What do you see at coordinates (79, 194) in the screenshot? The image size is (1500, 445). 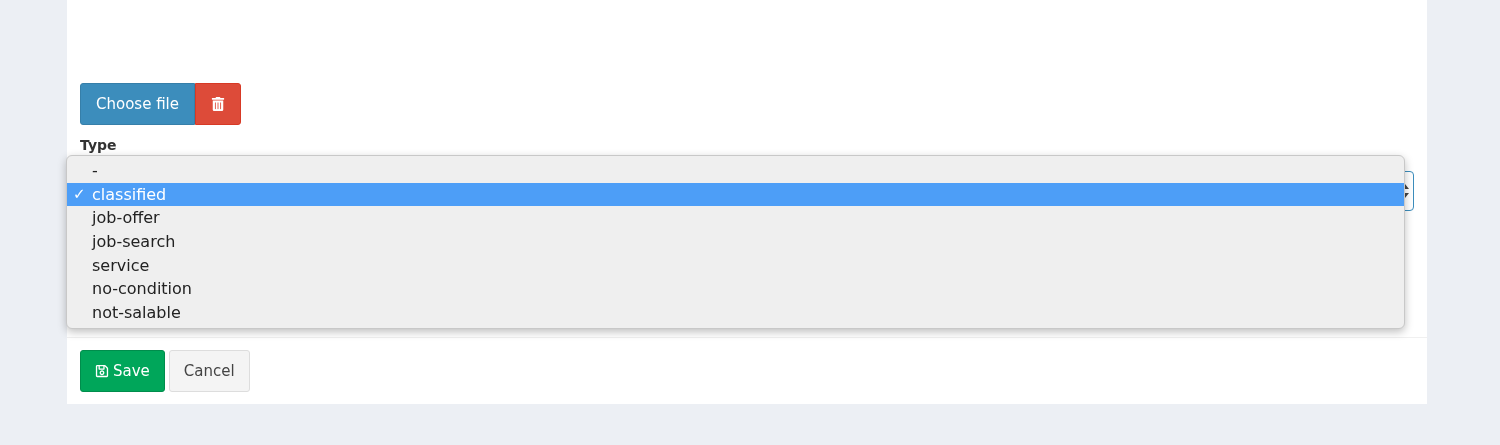 I see `check-mark: ✓` at bounding box center [79, 194].